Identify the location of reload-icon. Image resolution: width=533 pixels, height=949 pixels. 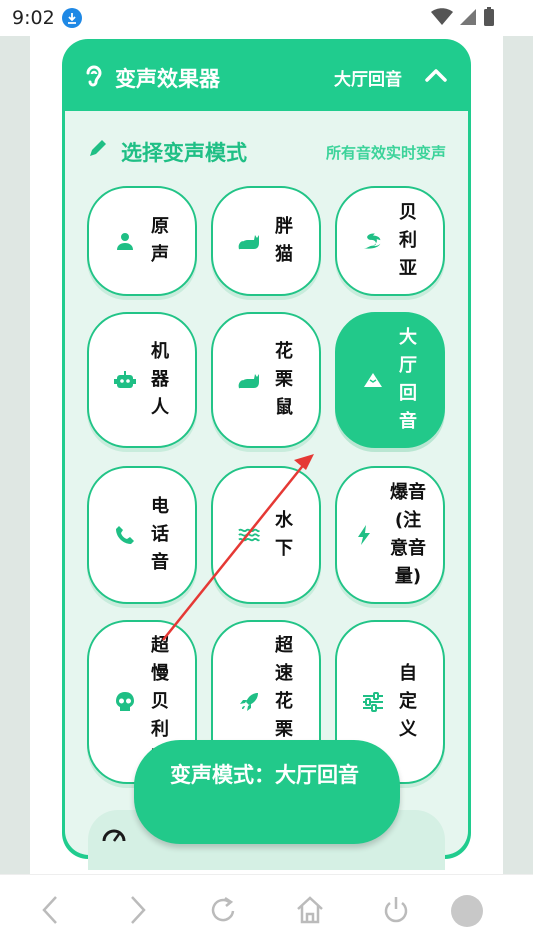
(223, 910).